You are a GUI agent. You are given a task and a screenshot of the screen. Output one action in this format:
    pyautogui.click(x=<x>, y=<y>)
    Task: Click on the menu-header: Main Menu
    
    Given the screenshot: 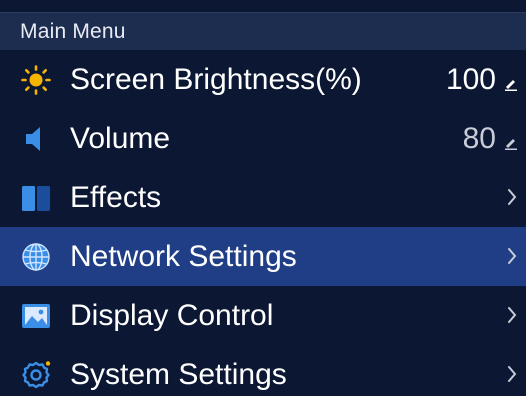 What is the action you would take?
    pyautogui.click(x=263, y=31)
    